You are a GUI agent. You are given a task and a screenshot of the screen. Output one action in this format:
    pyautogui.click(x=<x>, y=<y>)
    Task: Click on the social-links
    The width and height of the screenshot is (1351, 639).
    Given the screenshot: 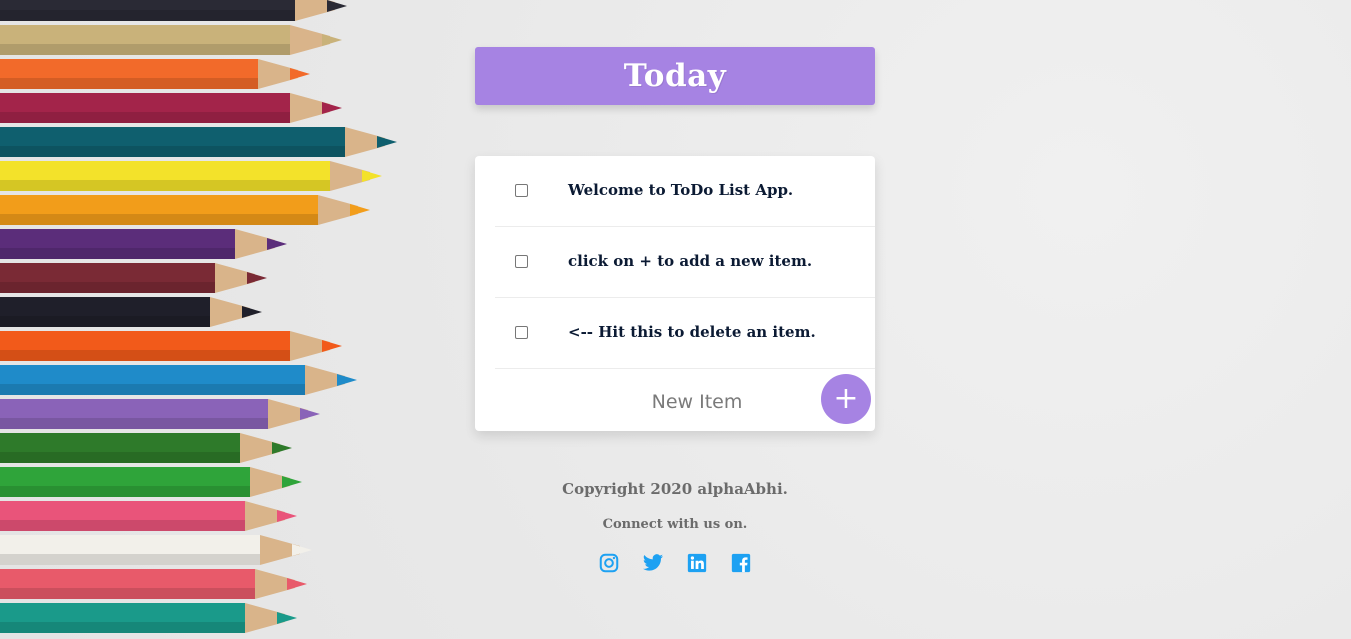 What is the action you would take?
    pyautogui.click(x=675, y=563)
    